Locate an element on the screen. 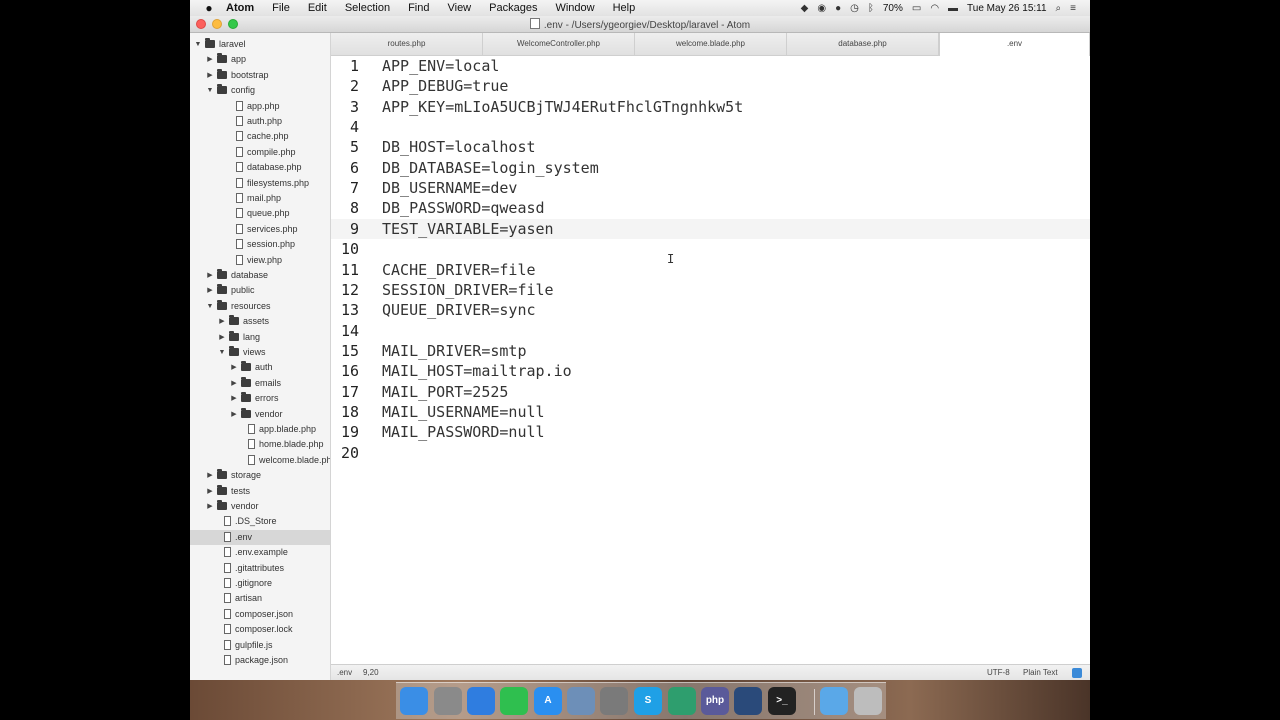 Image resolution: width=1280 pixels, height=720 pixels. tree-folder: ▶ vendor is located at coordinates (260, 414).